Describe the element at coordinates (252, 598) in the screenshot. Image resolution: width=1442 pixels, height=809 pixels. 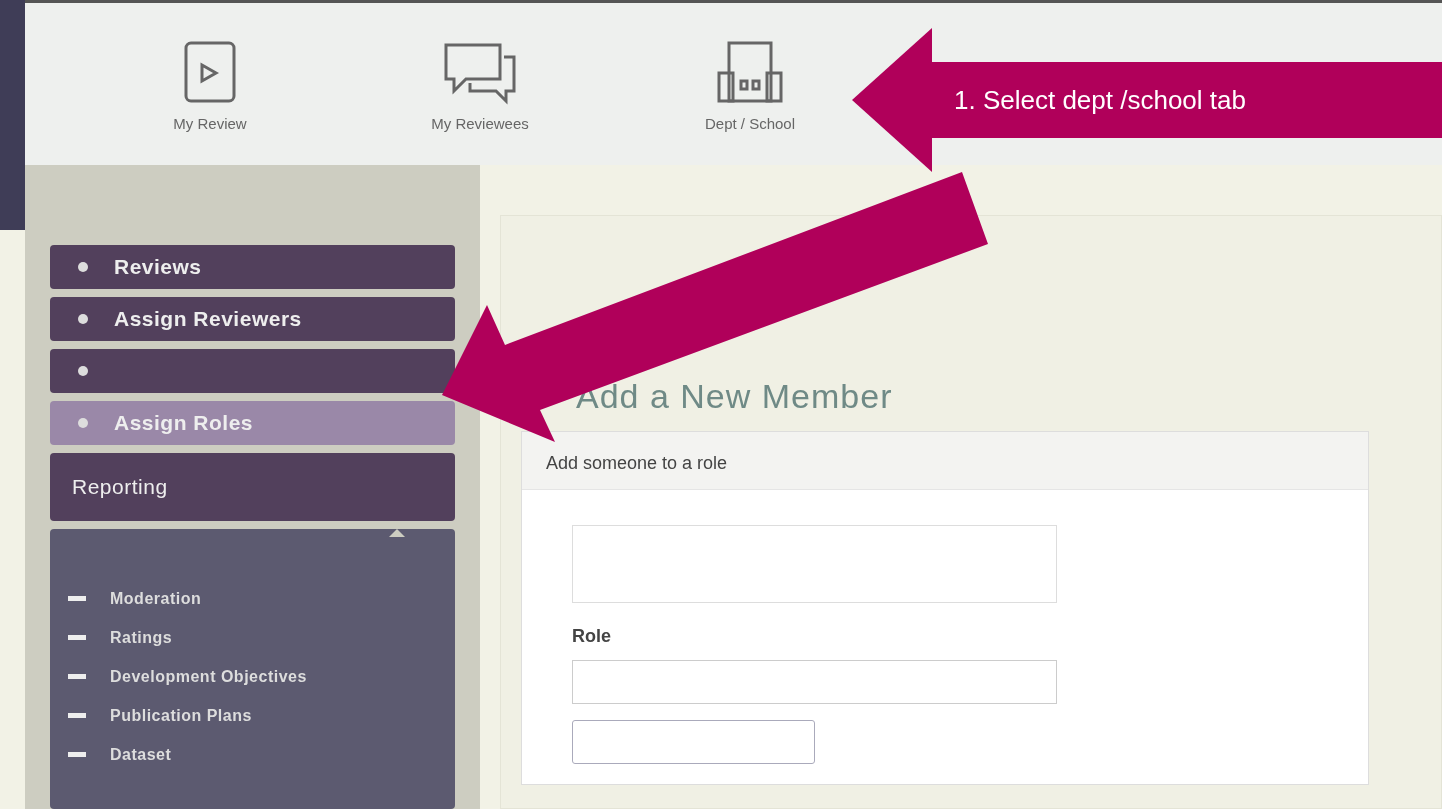
I see `submenu-item: Moderation` at that location.